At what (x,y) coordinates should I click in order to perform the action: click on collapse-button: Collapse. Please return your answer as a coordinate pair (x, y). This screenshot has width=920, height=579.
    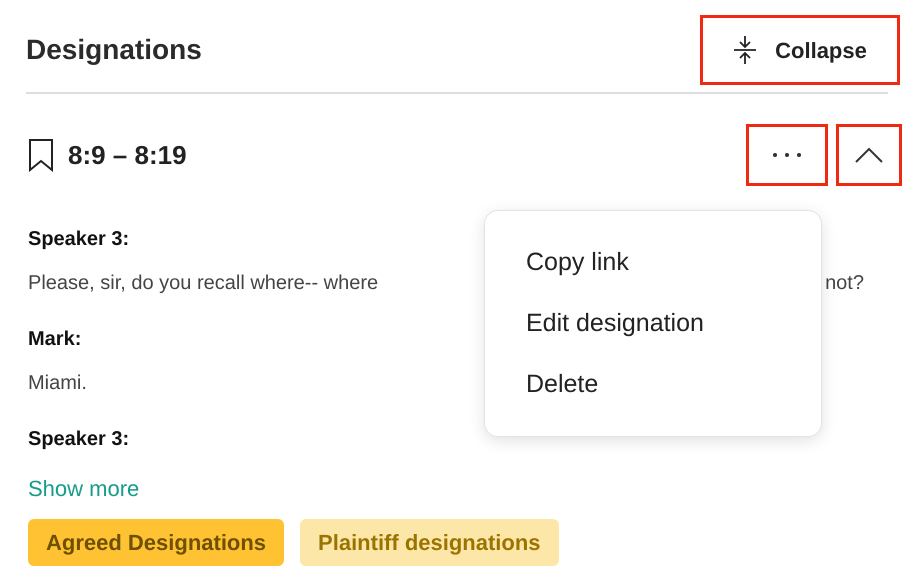
    Looking at the image, I should click on (800, 50).